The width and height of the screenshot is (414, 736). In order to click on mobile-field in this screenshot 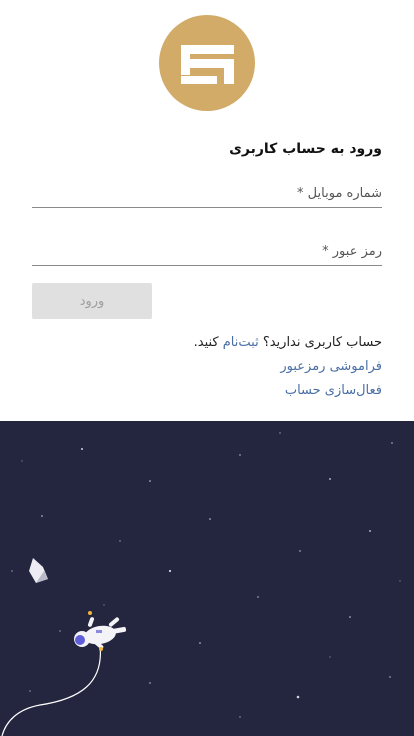, I will do `click(207, 194)`.